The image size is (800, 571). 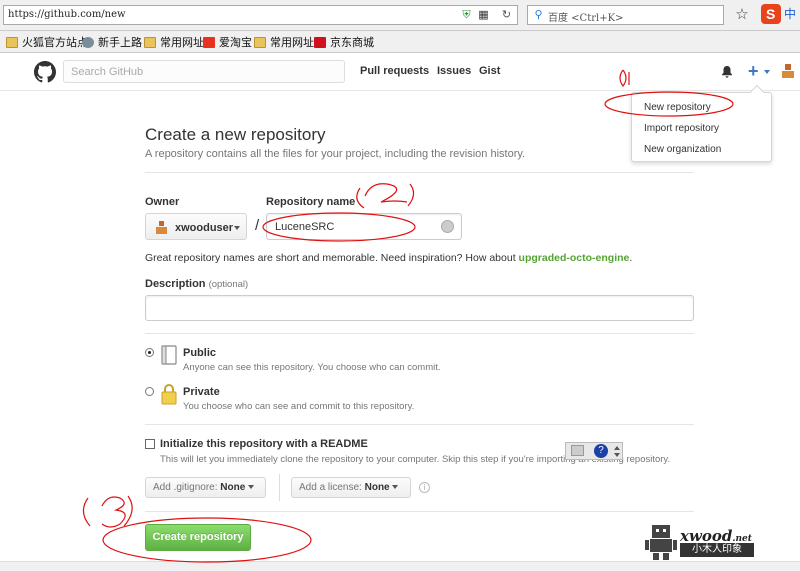 I want to click on readme-checkbox, so click(x=150, y=444).